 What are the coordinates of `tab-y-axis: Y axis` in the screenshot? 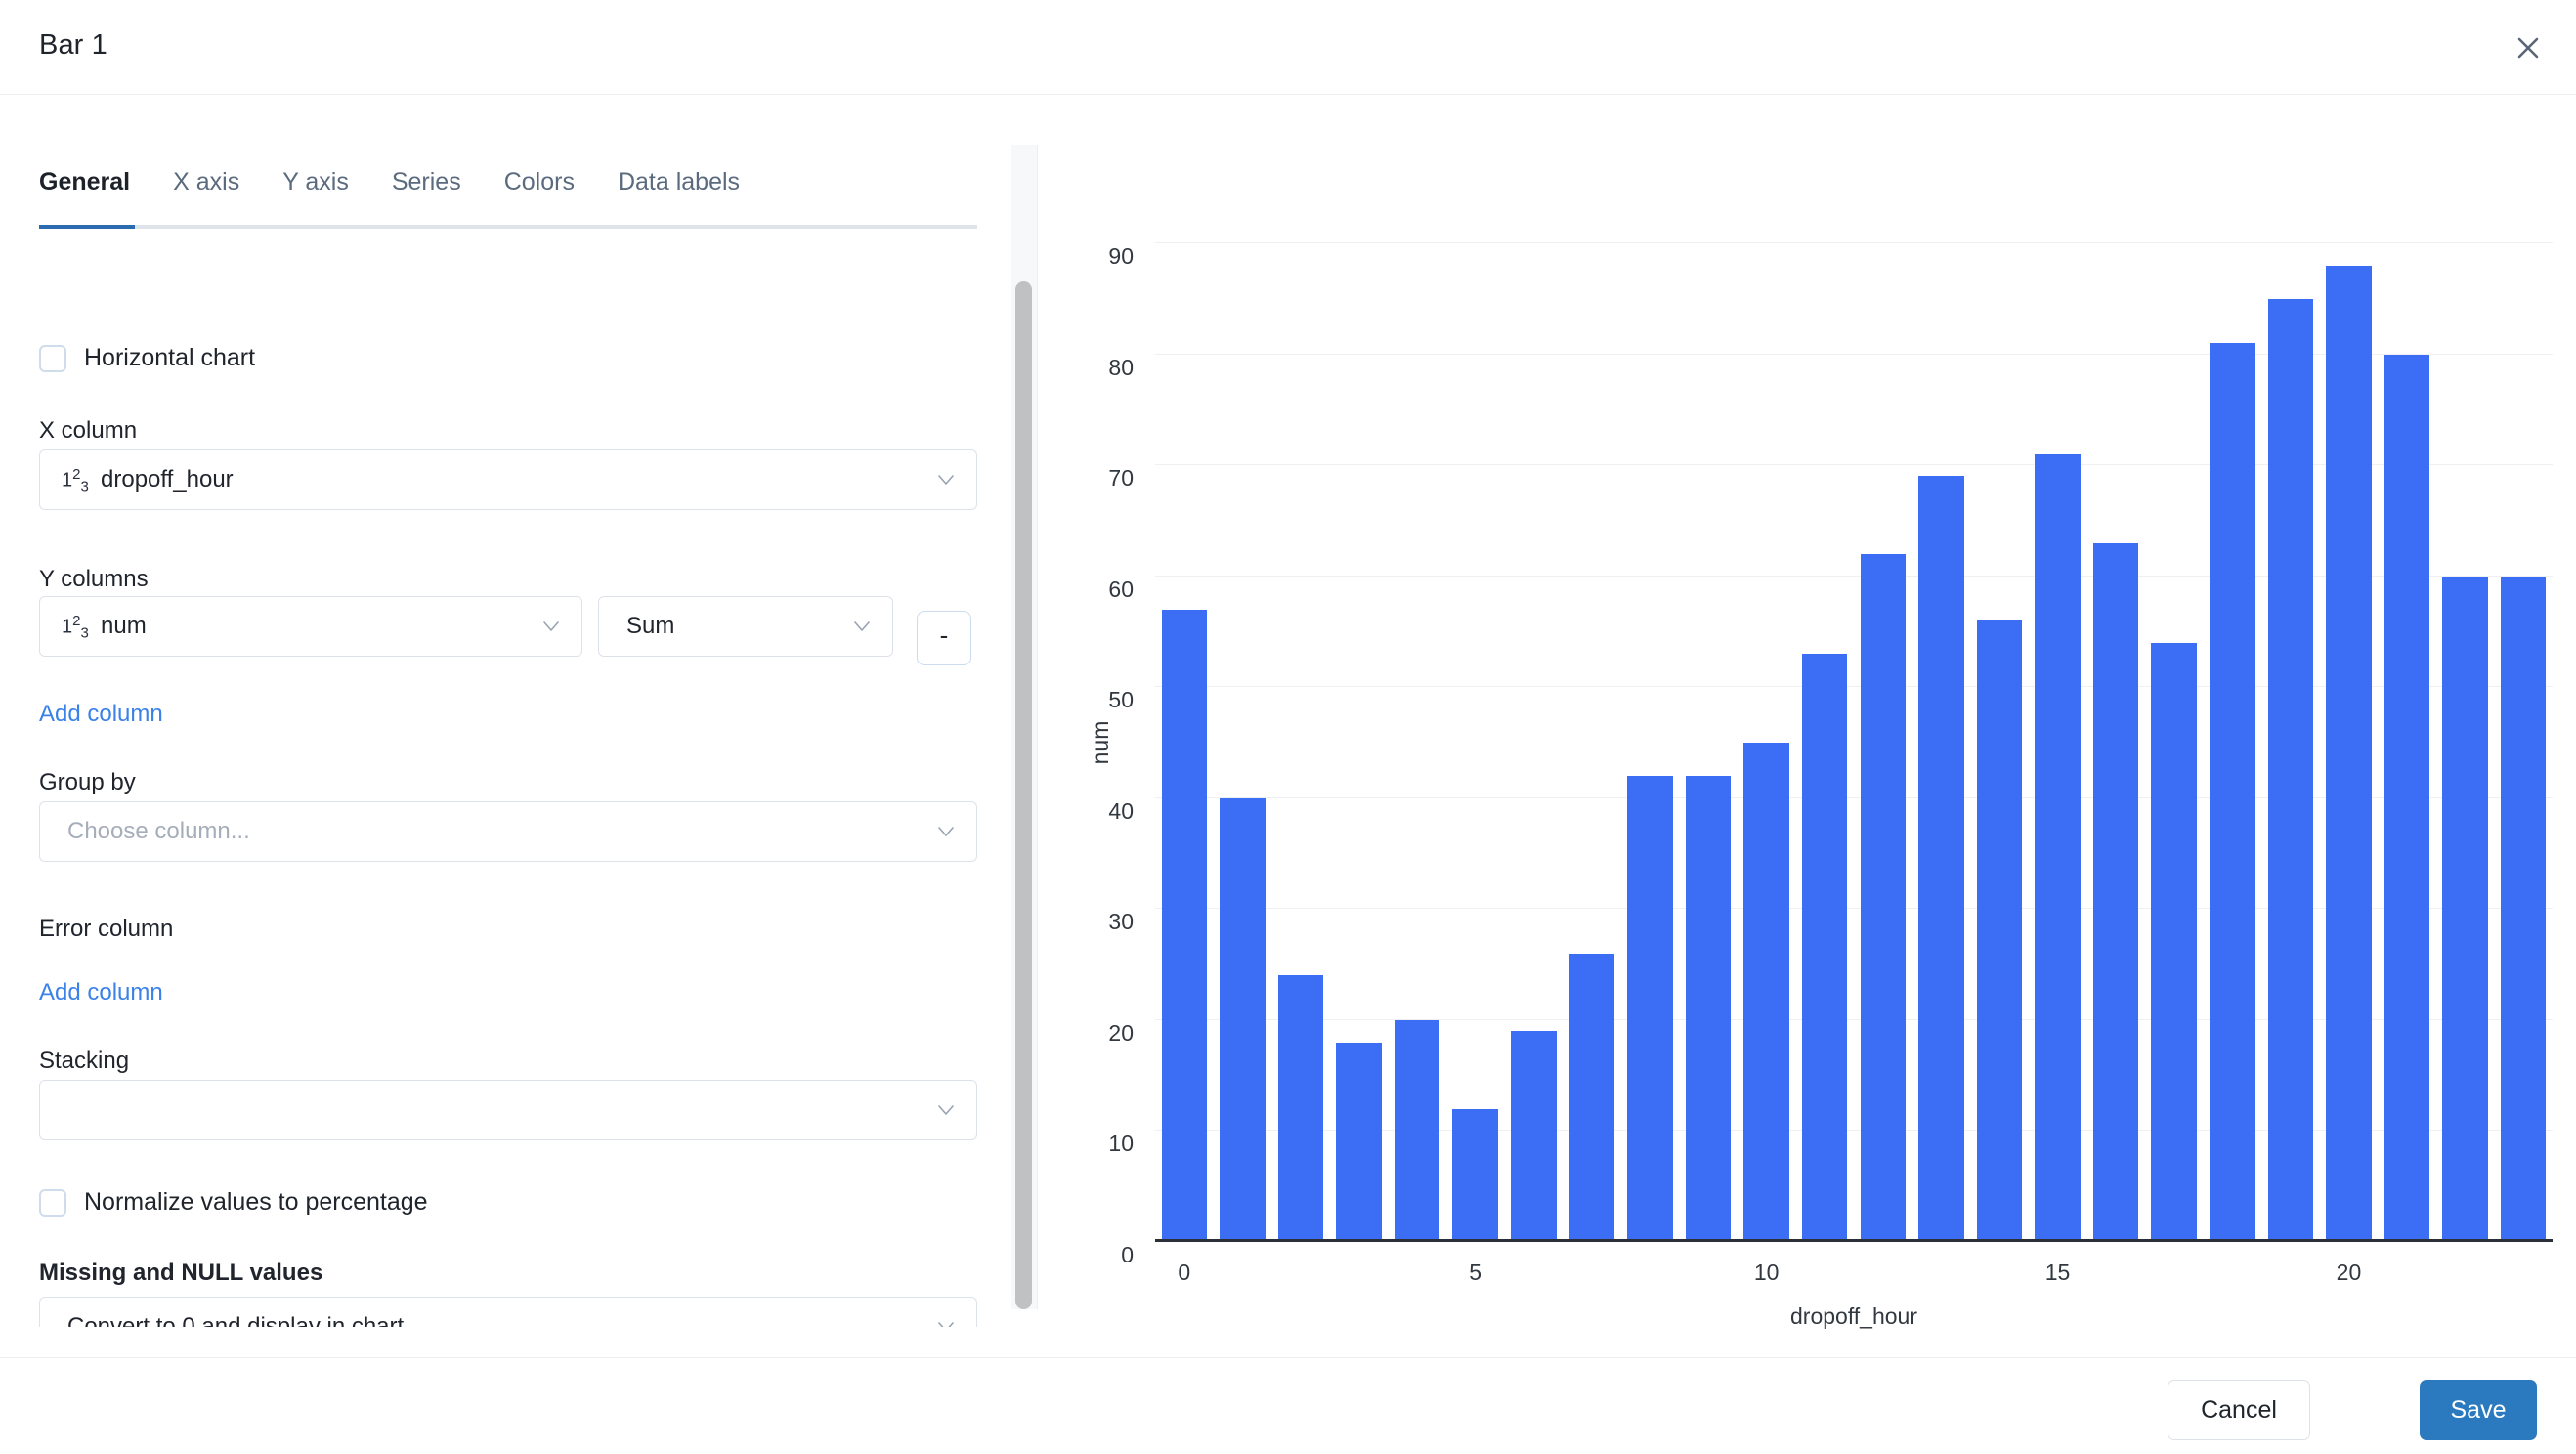 It's located at (315, 192).